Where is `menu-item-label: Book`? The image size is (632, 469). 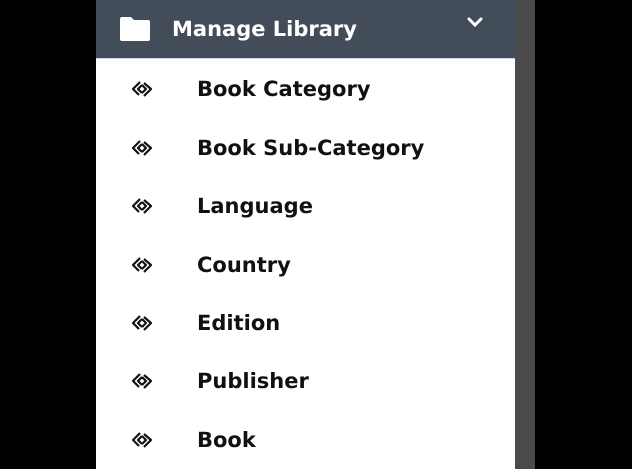
menu-item-label: Book is located at coordinates (226, 440).